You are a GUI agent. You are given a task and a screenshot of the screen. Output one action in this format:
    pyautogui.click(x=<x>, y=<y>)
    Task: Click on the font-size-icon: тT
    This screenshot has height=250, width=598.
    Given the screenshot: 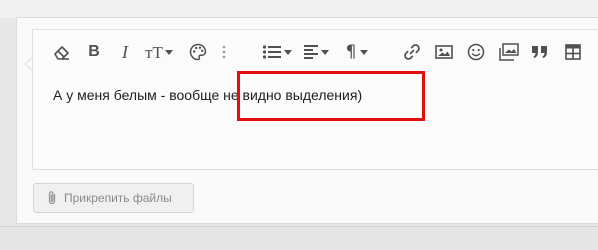 What is the action you would take?
    pyautogui.click(x=154, y=52)
    